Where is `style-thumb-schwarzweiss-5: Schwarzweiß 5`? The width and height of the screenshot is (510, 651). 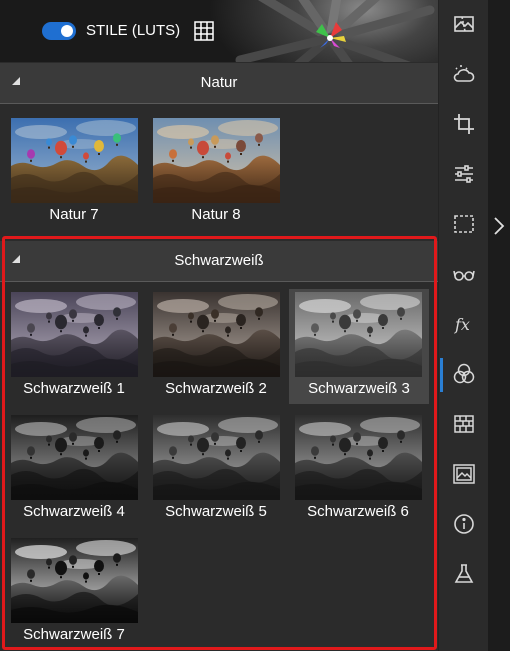 style-thumb-schwarzweiss-5: Schwarzweiß 5 is located at coordinates (216, 469).